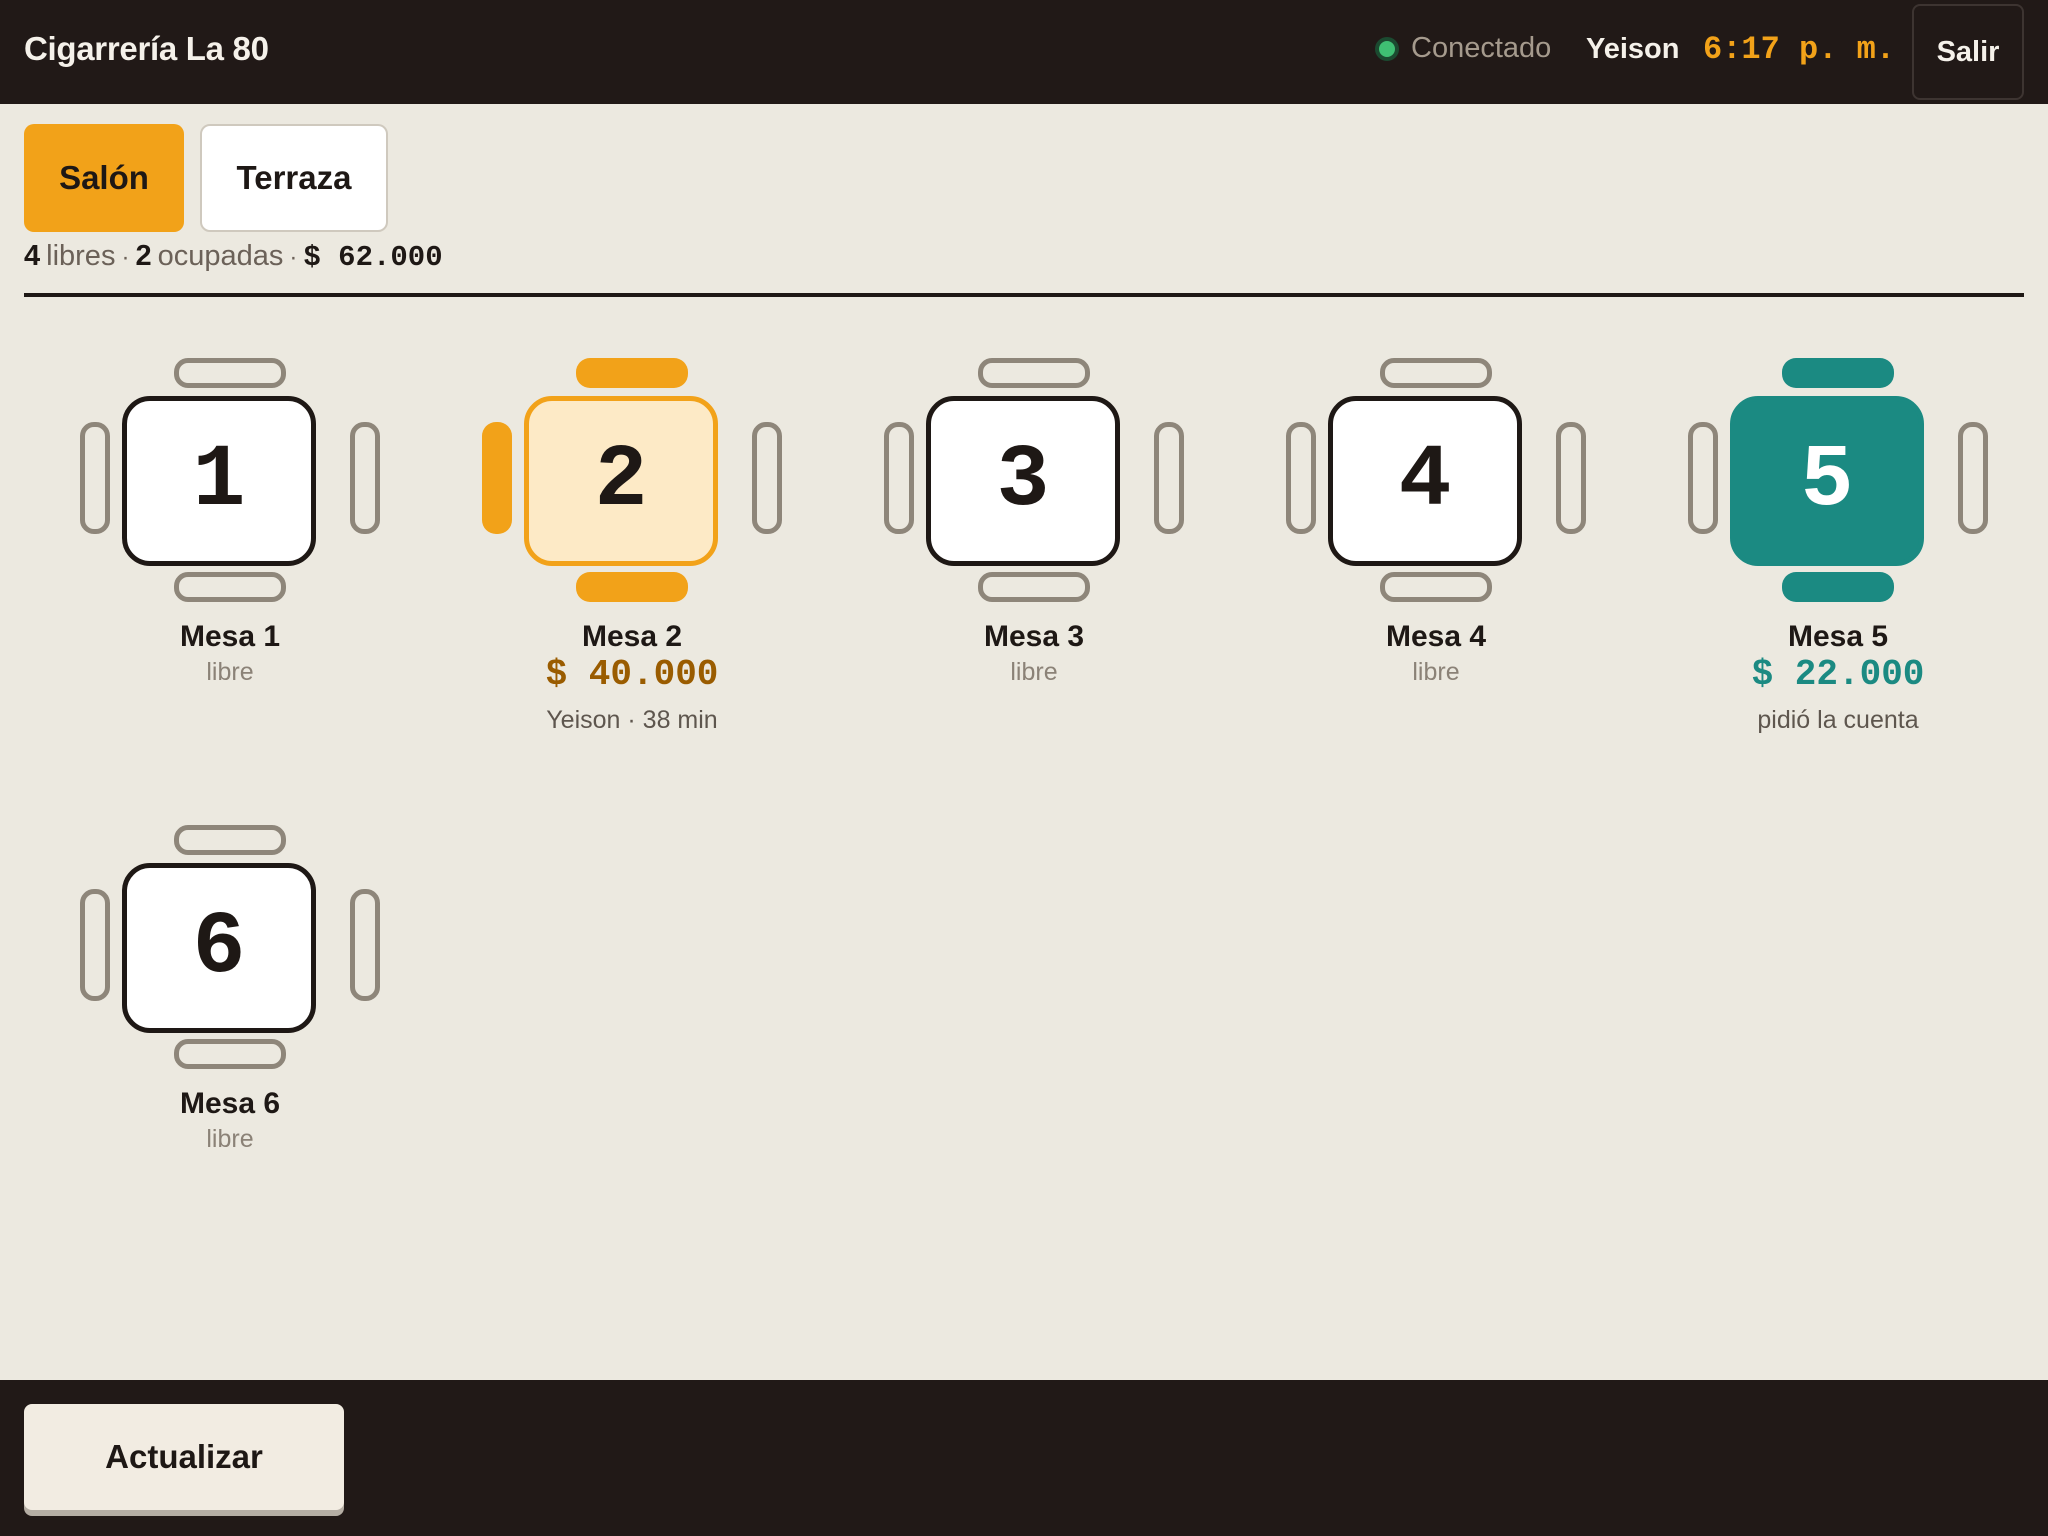 Image resolution: width=2048 pixels, height=1536 pixels. Describe the element at coordinates (632, 720) in the screenshot. I see `table-detail: Yeison · 38 min` at that location.